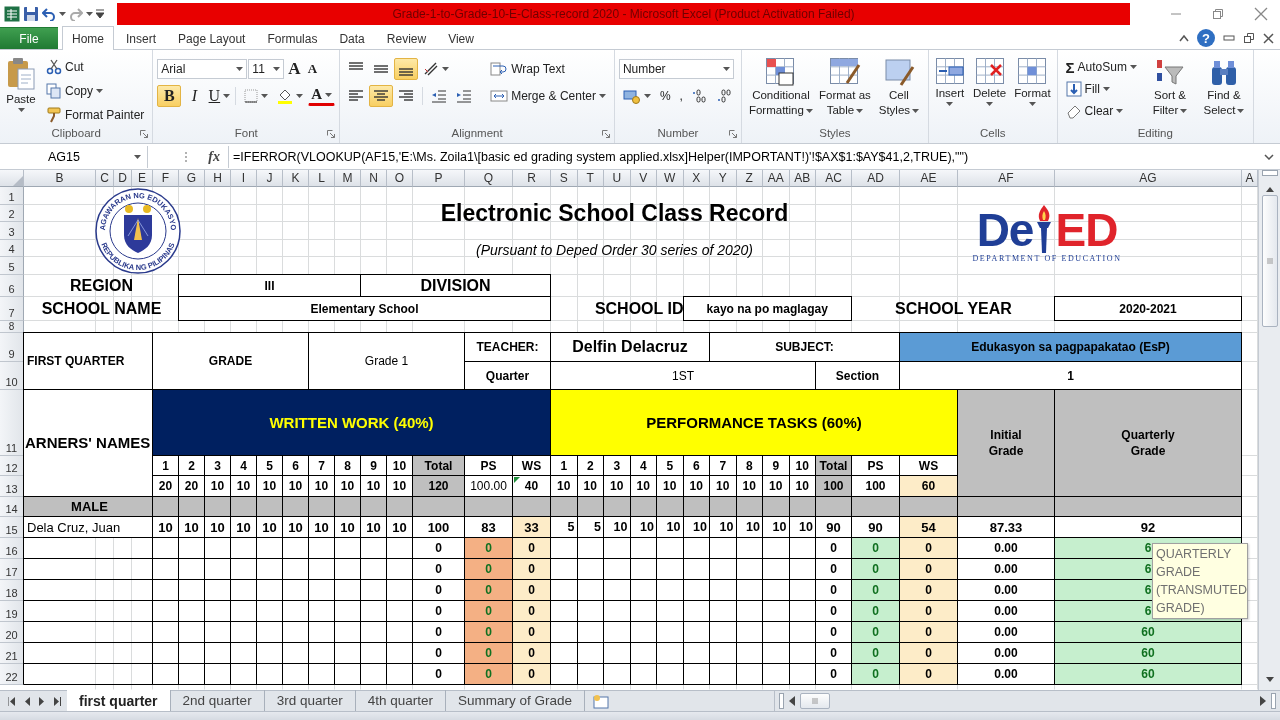 The height and width of the screenshot is (720, 1280). I want to click on ribbon-tab: Data, so click(352, 38).